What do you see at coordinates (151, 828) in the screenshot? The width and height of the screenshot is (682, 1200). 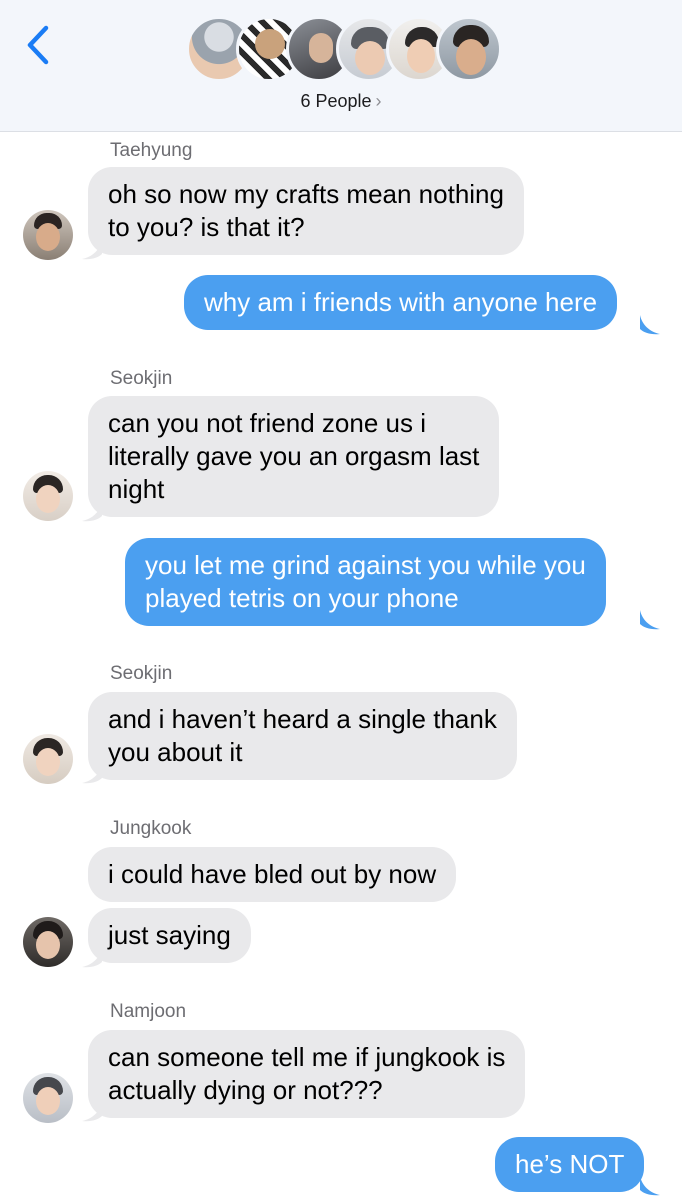 I see `sender-name: Jungkook` at bounding box center [151, 828].